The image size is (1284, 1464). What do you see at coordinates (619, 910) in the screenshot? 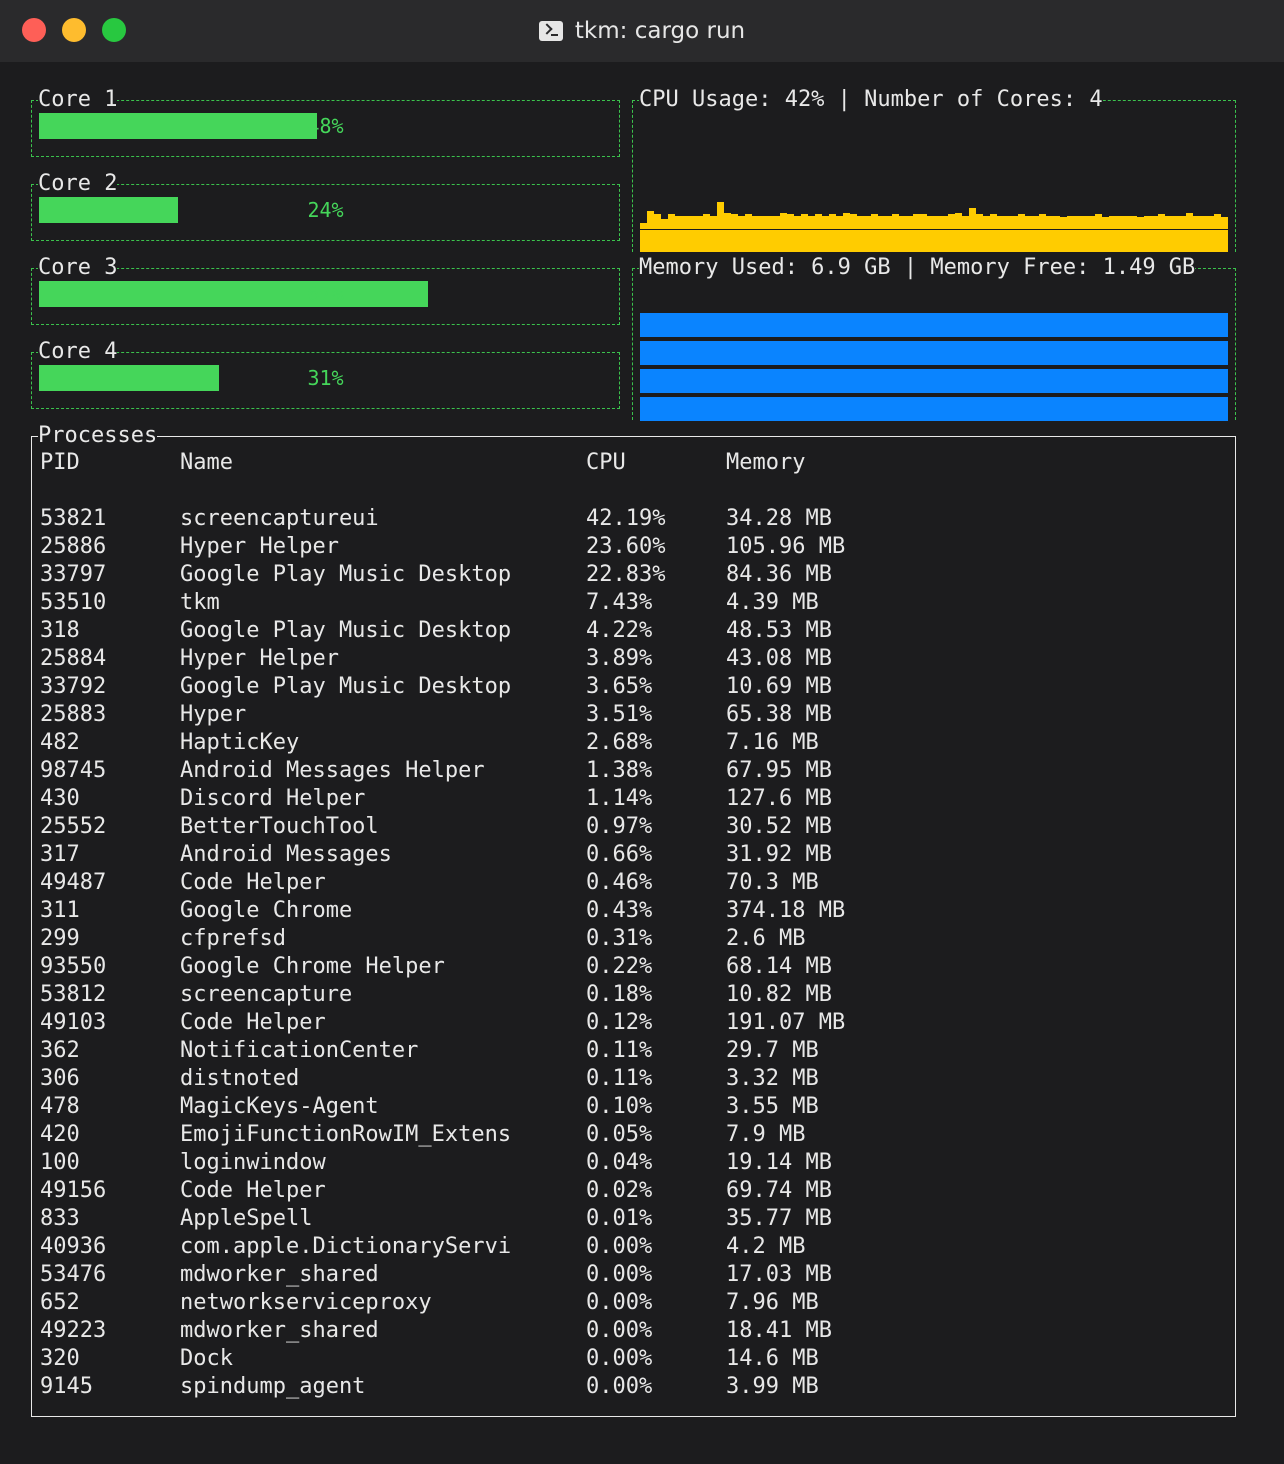
I see `process-cpu: 0.43%` at bounding box center [619, 910].